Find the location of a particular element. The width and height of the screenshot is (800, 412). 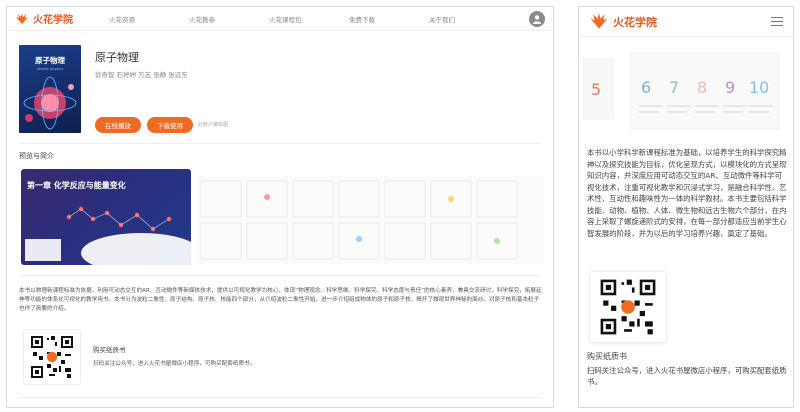

svg-text: 5 is located at coordinates (596, 89).